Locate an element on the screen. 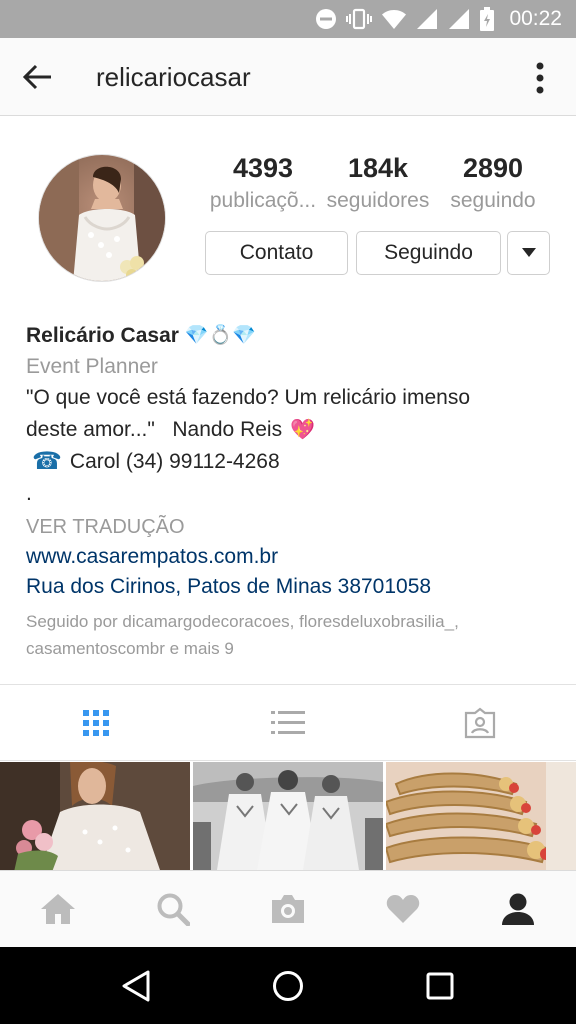  bio-quote-line-2-row: deste amor..." Nando Reis 💖 is located at coordinates (291, 430).